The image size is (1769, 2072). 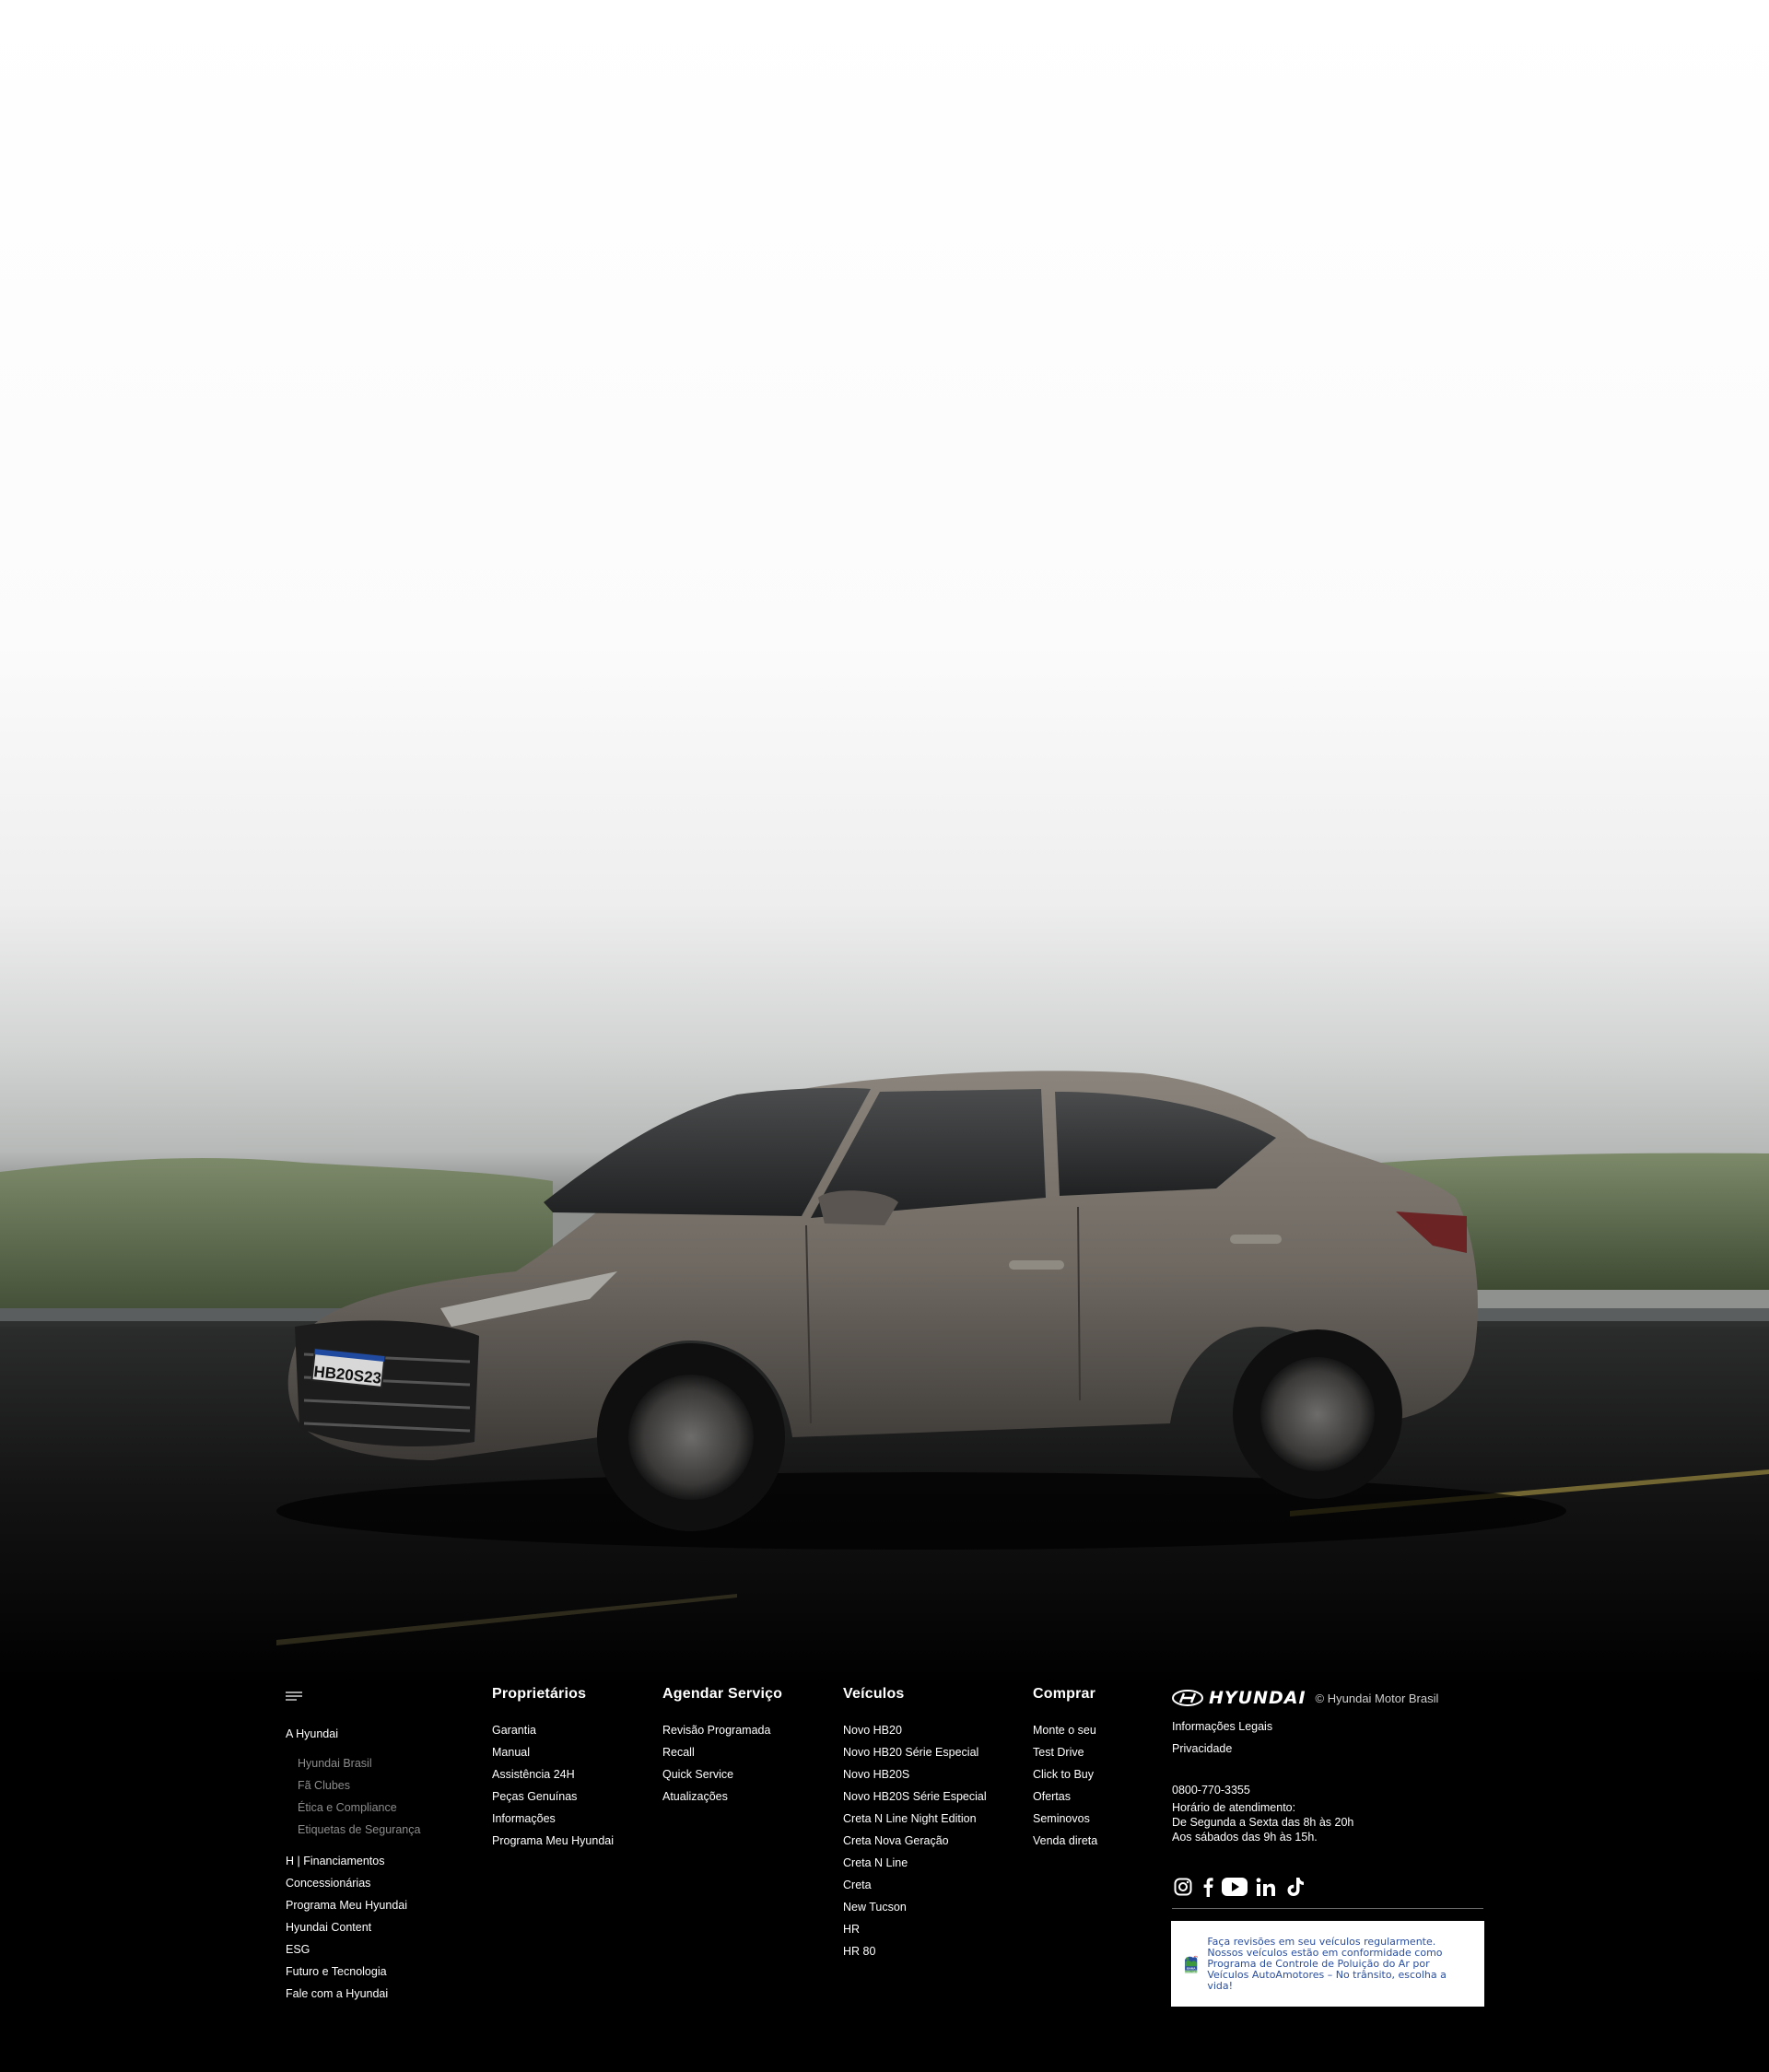 What do you see at coordinates (353, 1763) in the screenshot?
I see `footer-sublink: Hyundai Brasil` at bounding box center [353, 1763].